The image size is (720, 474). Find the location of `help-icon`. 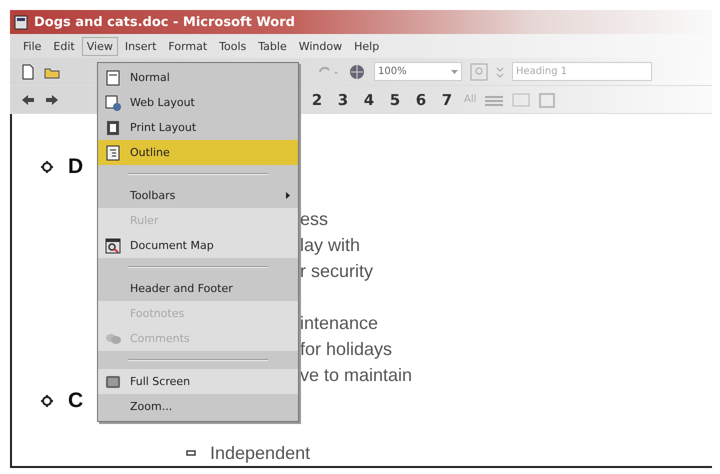

help-icon is located at coordinates (479, 71).